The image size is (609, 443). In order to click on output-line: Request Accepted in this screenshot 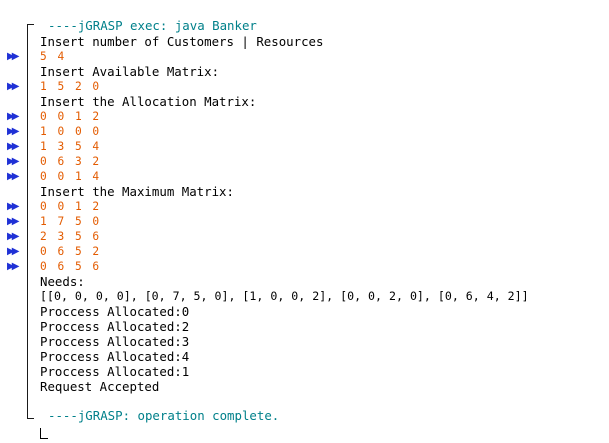, I will do `click(100, 386)`.